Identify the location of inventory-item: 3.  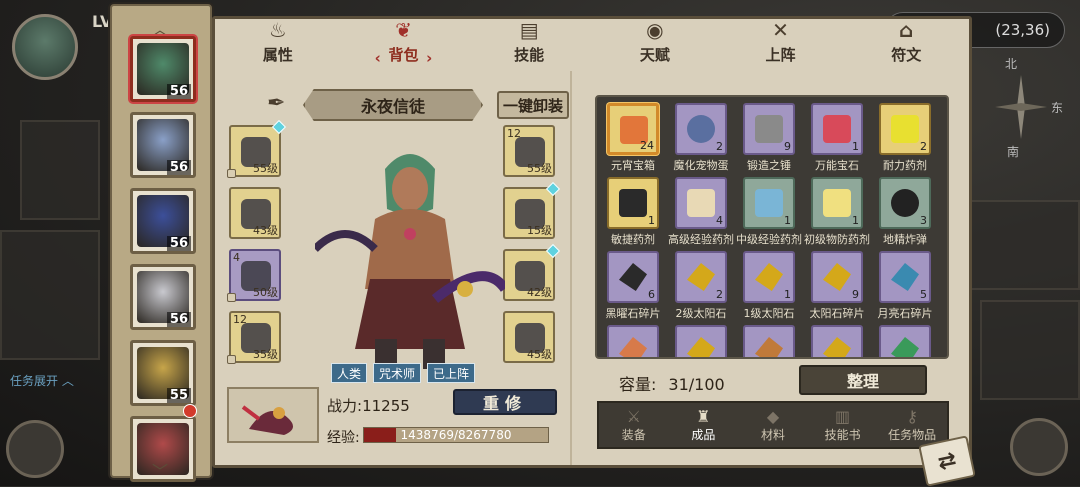
(905, 203).